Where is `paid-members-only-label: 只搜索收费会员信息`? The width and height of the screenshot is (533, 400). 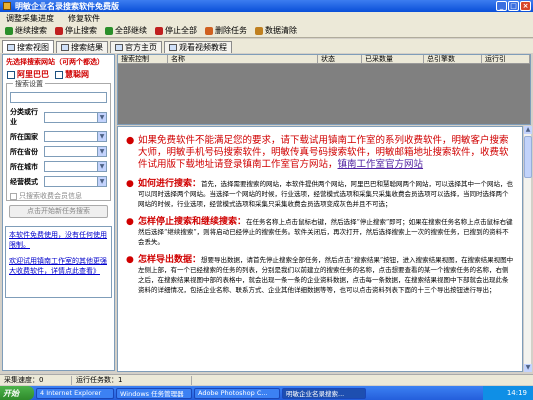 paid-members-only-label: 只搜索收费会员信息 is located at coordinates (50, 196).